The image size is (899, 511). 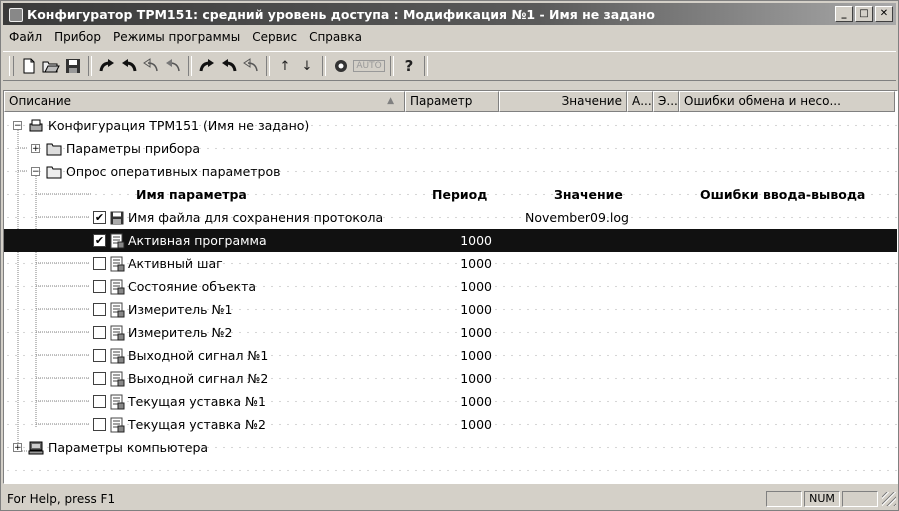 What do you see at coordinates (128, 447) in the screenshot?
I see `computer-params-label: Параметры компьютера` at bounding box center [128, 447].